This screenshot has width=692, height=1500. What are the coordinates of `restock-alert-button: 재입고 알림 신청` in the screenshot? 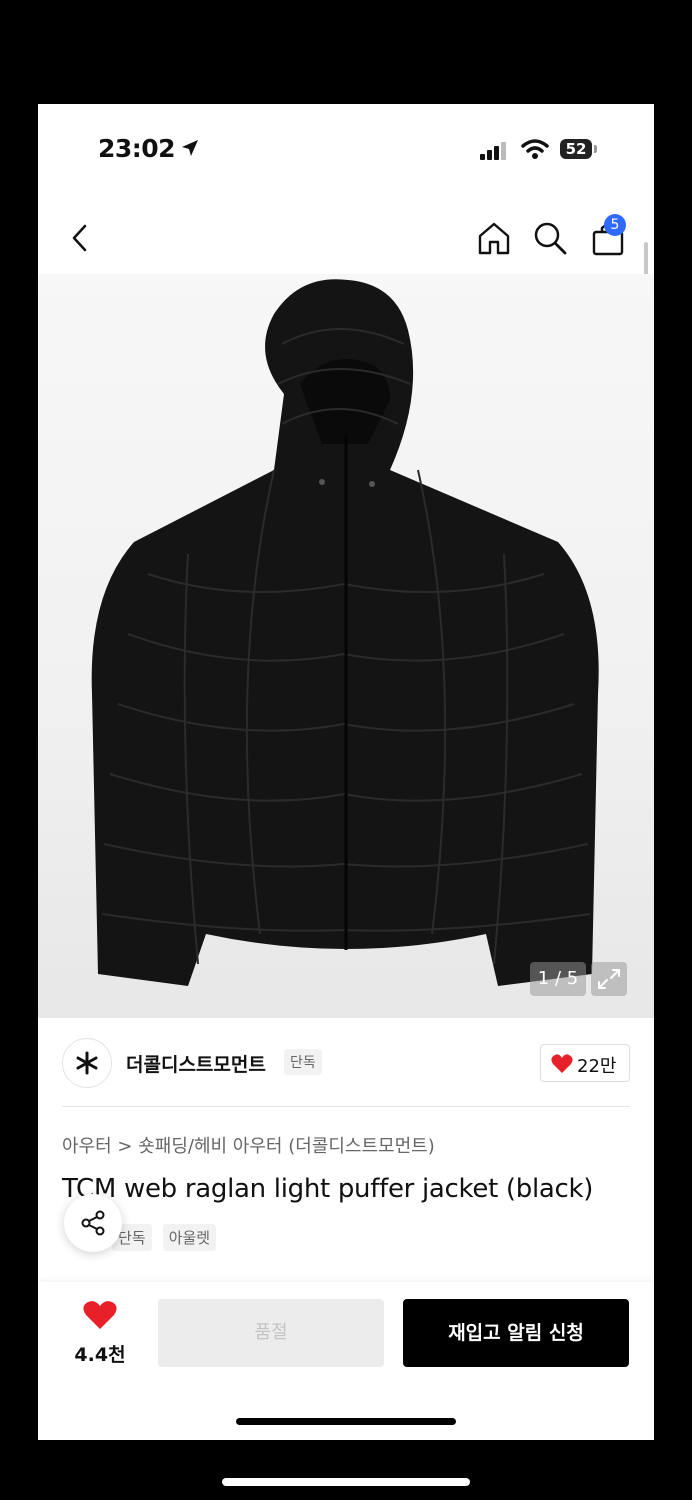 It's located at (516, 1333).